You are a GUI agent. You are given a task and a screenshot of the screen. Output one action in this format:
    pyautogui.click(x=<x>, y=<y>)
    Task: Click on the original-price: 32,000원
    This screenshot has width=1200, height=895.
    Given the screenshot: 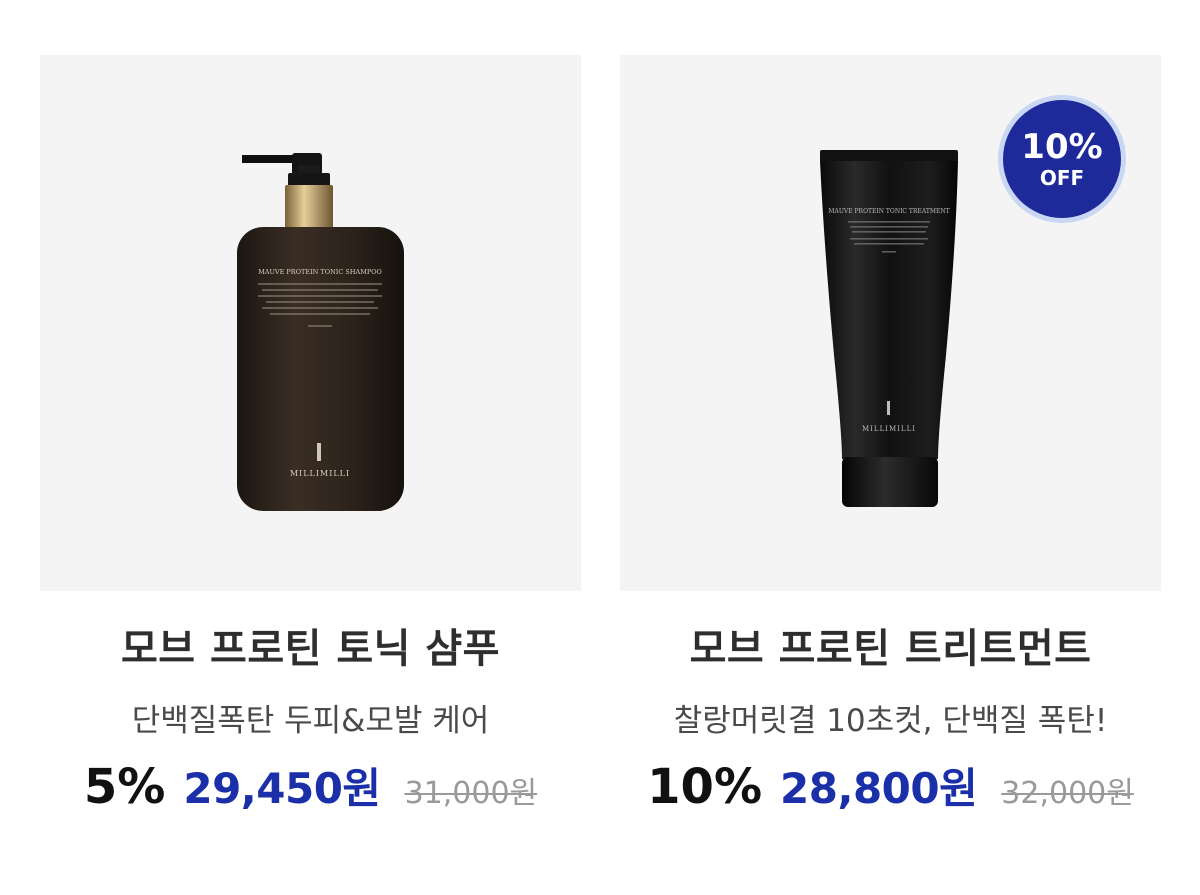 What is the action you would take?
    pyautogui.click(x=1067, y=793)
    